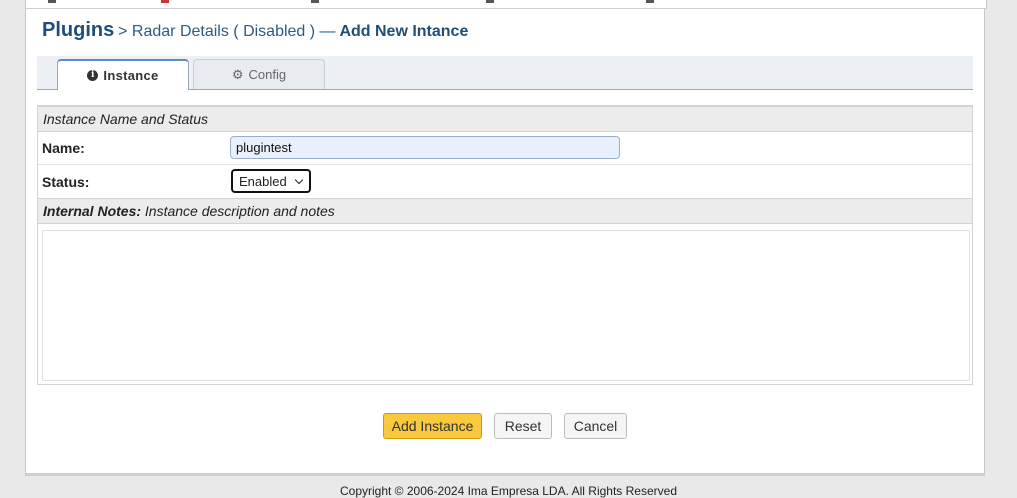 The image size is (1017, 498). Describe the element at coordinates (506, 4) in the screenshot. I see `top-toolbar-strip` at that location.